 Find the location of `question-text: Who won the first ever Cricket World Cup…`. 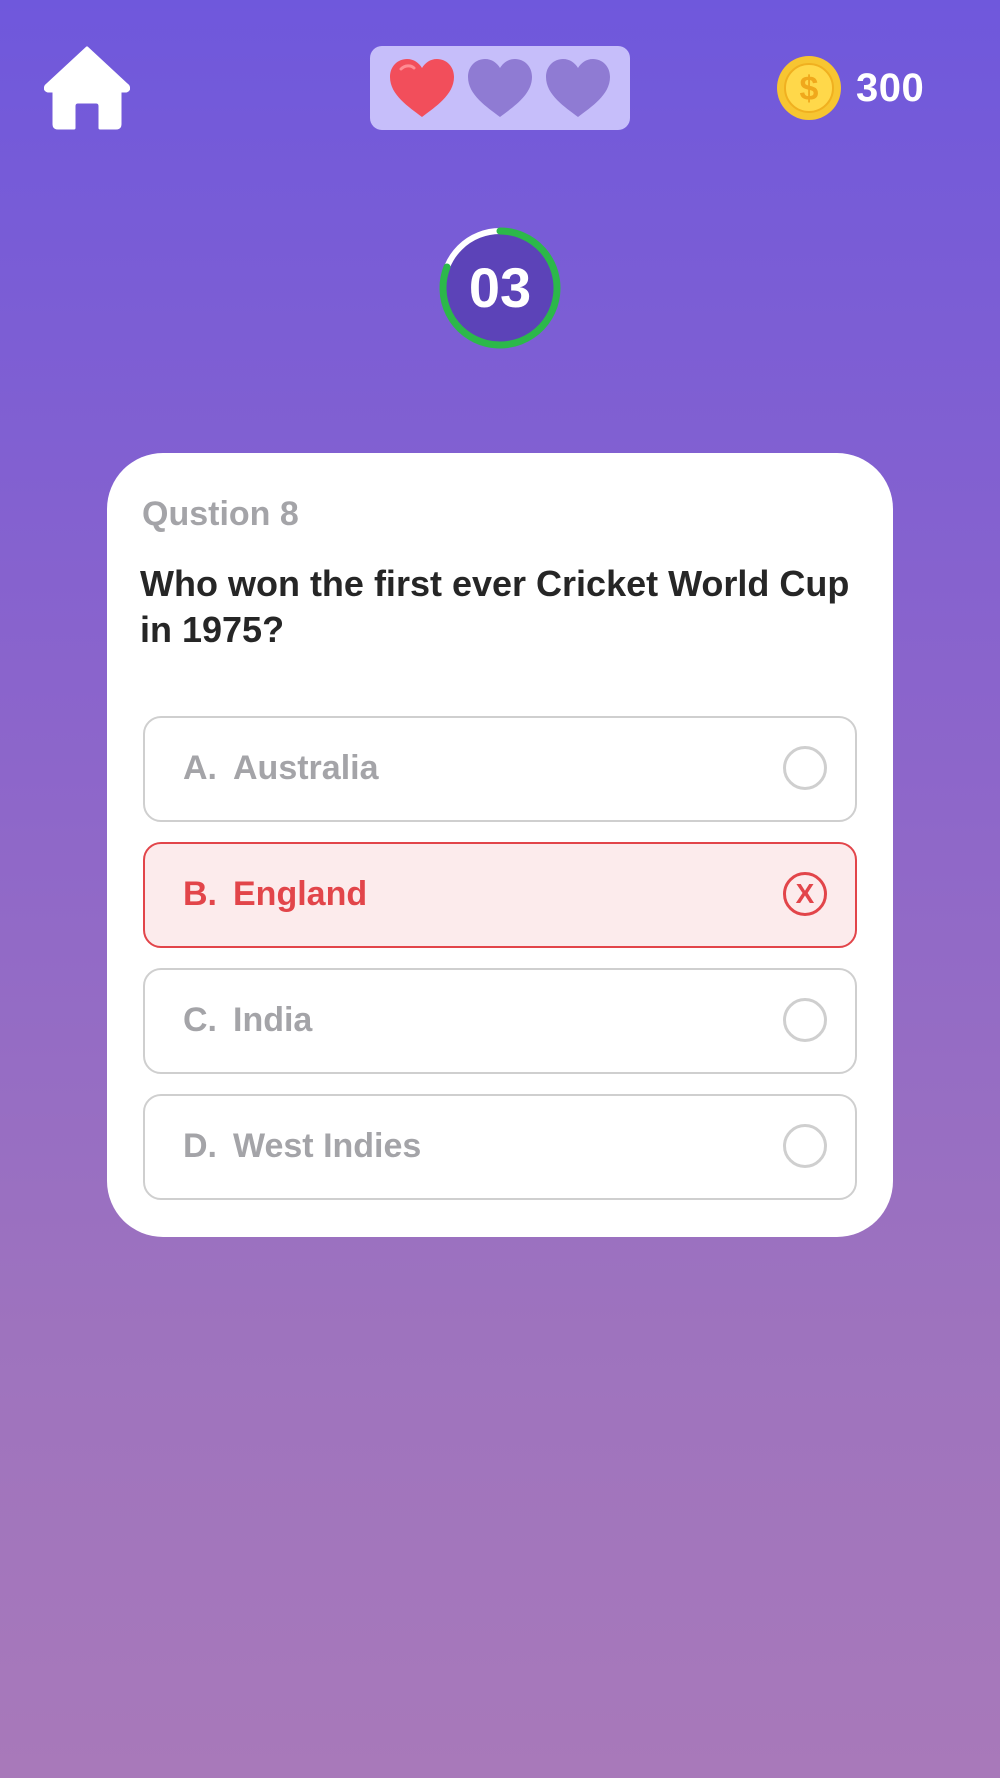

question-text: Who won the first ever Cricket World Cup… is located at coordinates (495, 606).